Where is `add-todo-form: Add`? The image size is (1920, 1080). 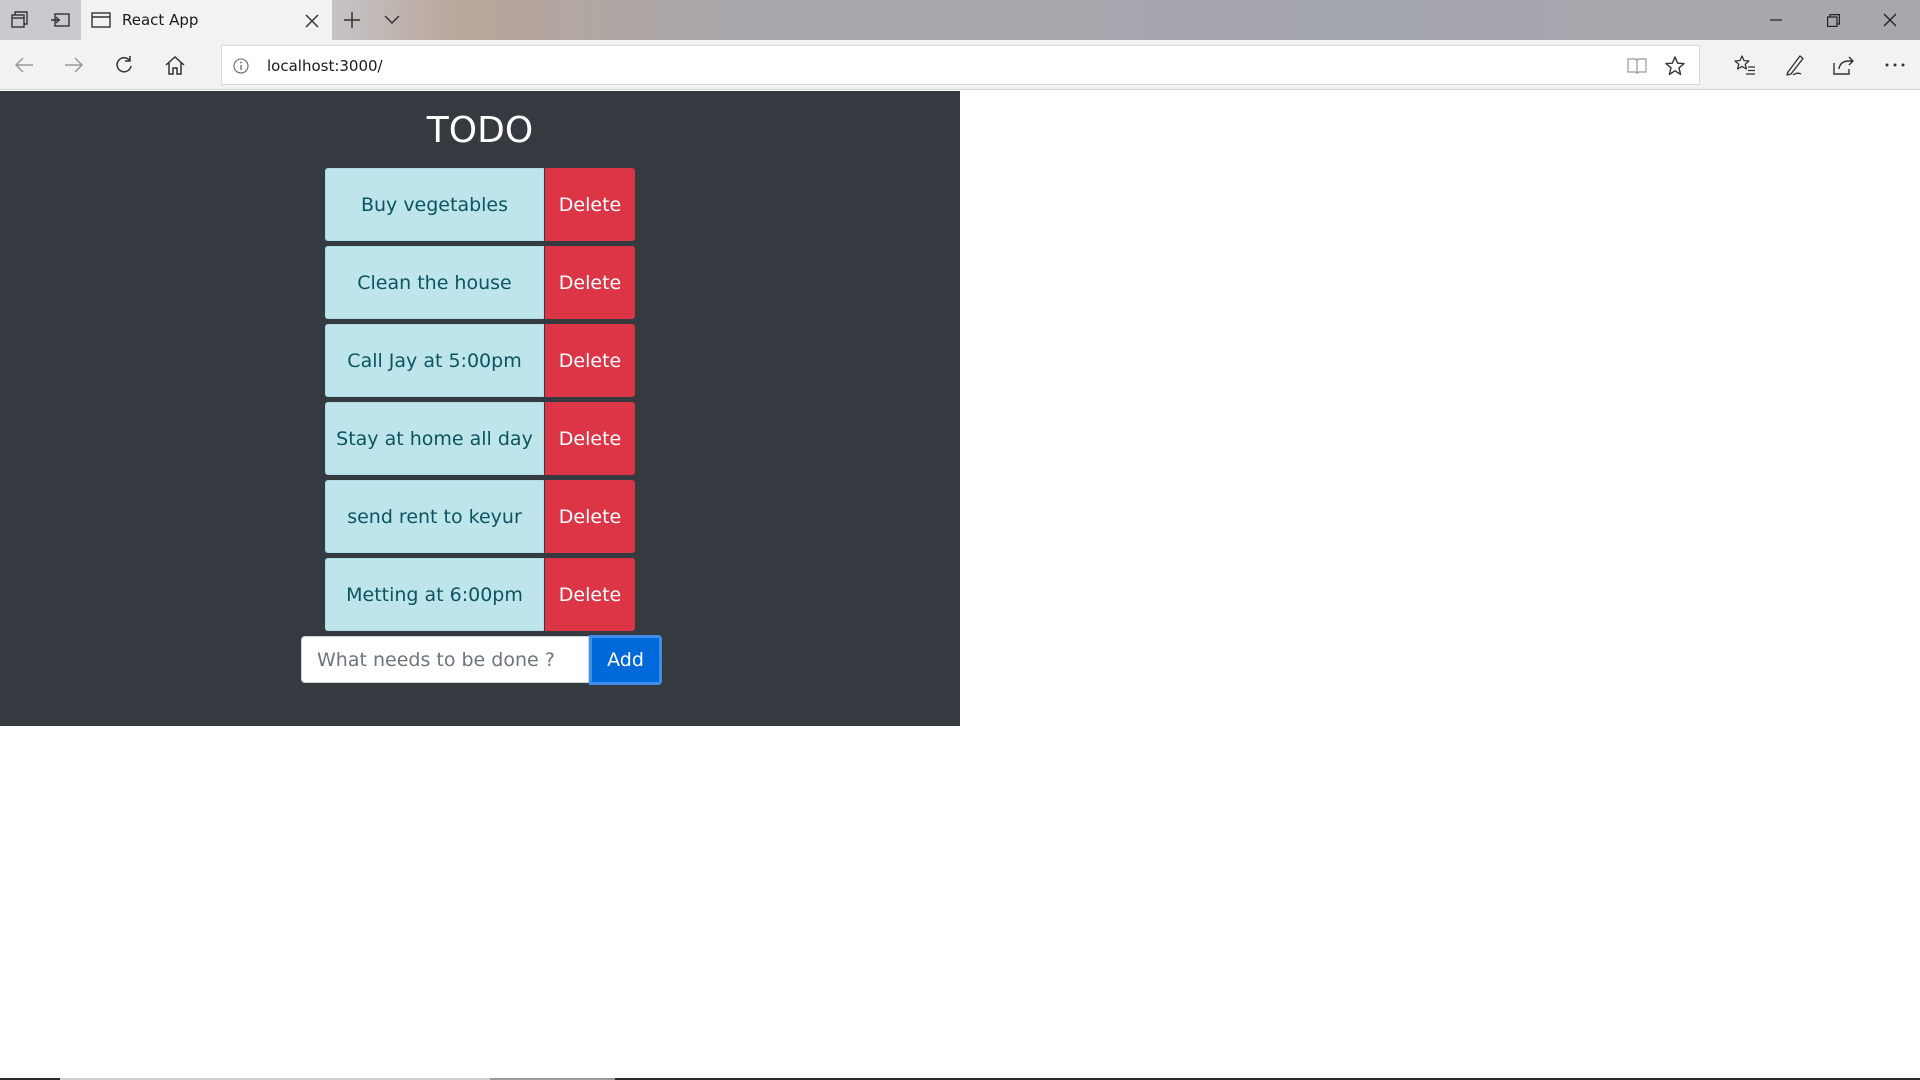
add-todo-form: Add is located at coordinates (481, 660).